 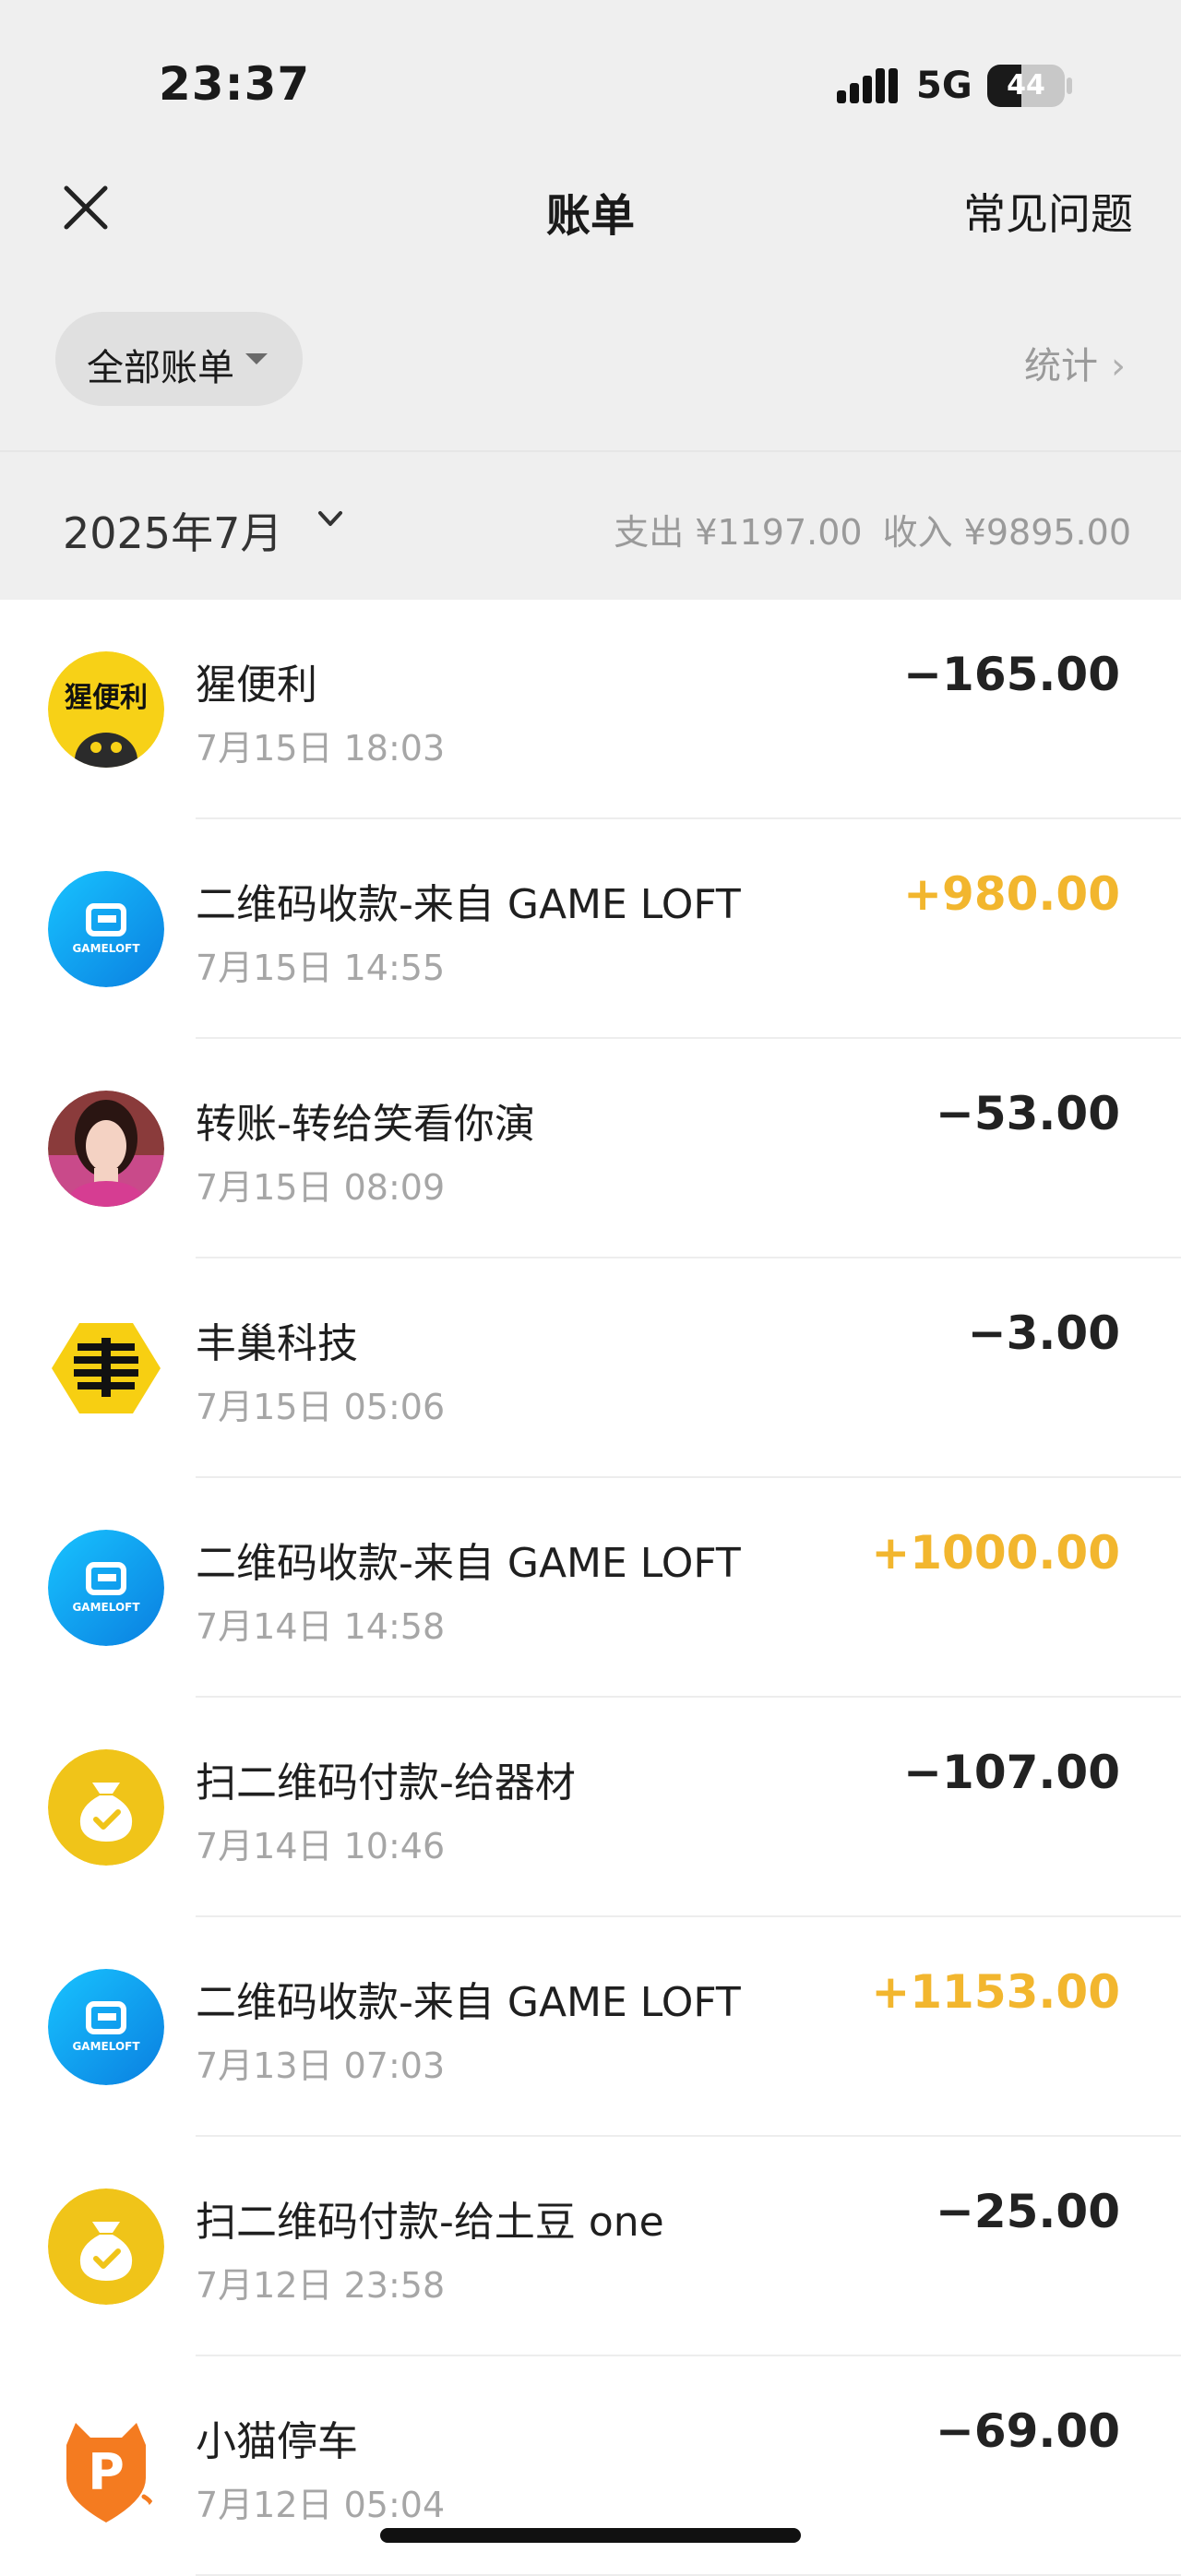 I want to click on transaction-row: 扫二维码付款-给土豆 one 7月12日 23:58 −25.00, so click(x=590, y=2246).